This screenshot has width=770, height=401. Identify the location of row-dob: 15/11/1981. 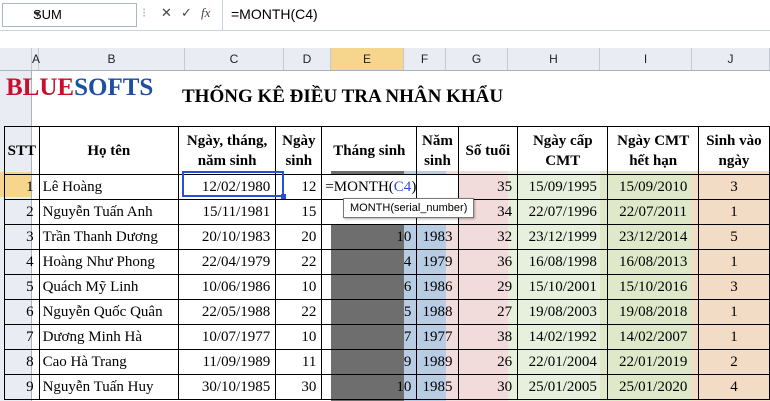
(227, 212).